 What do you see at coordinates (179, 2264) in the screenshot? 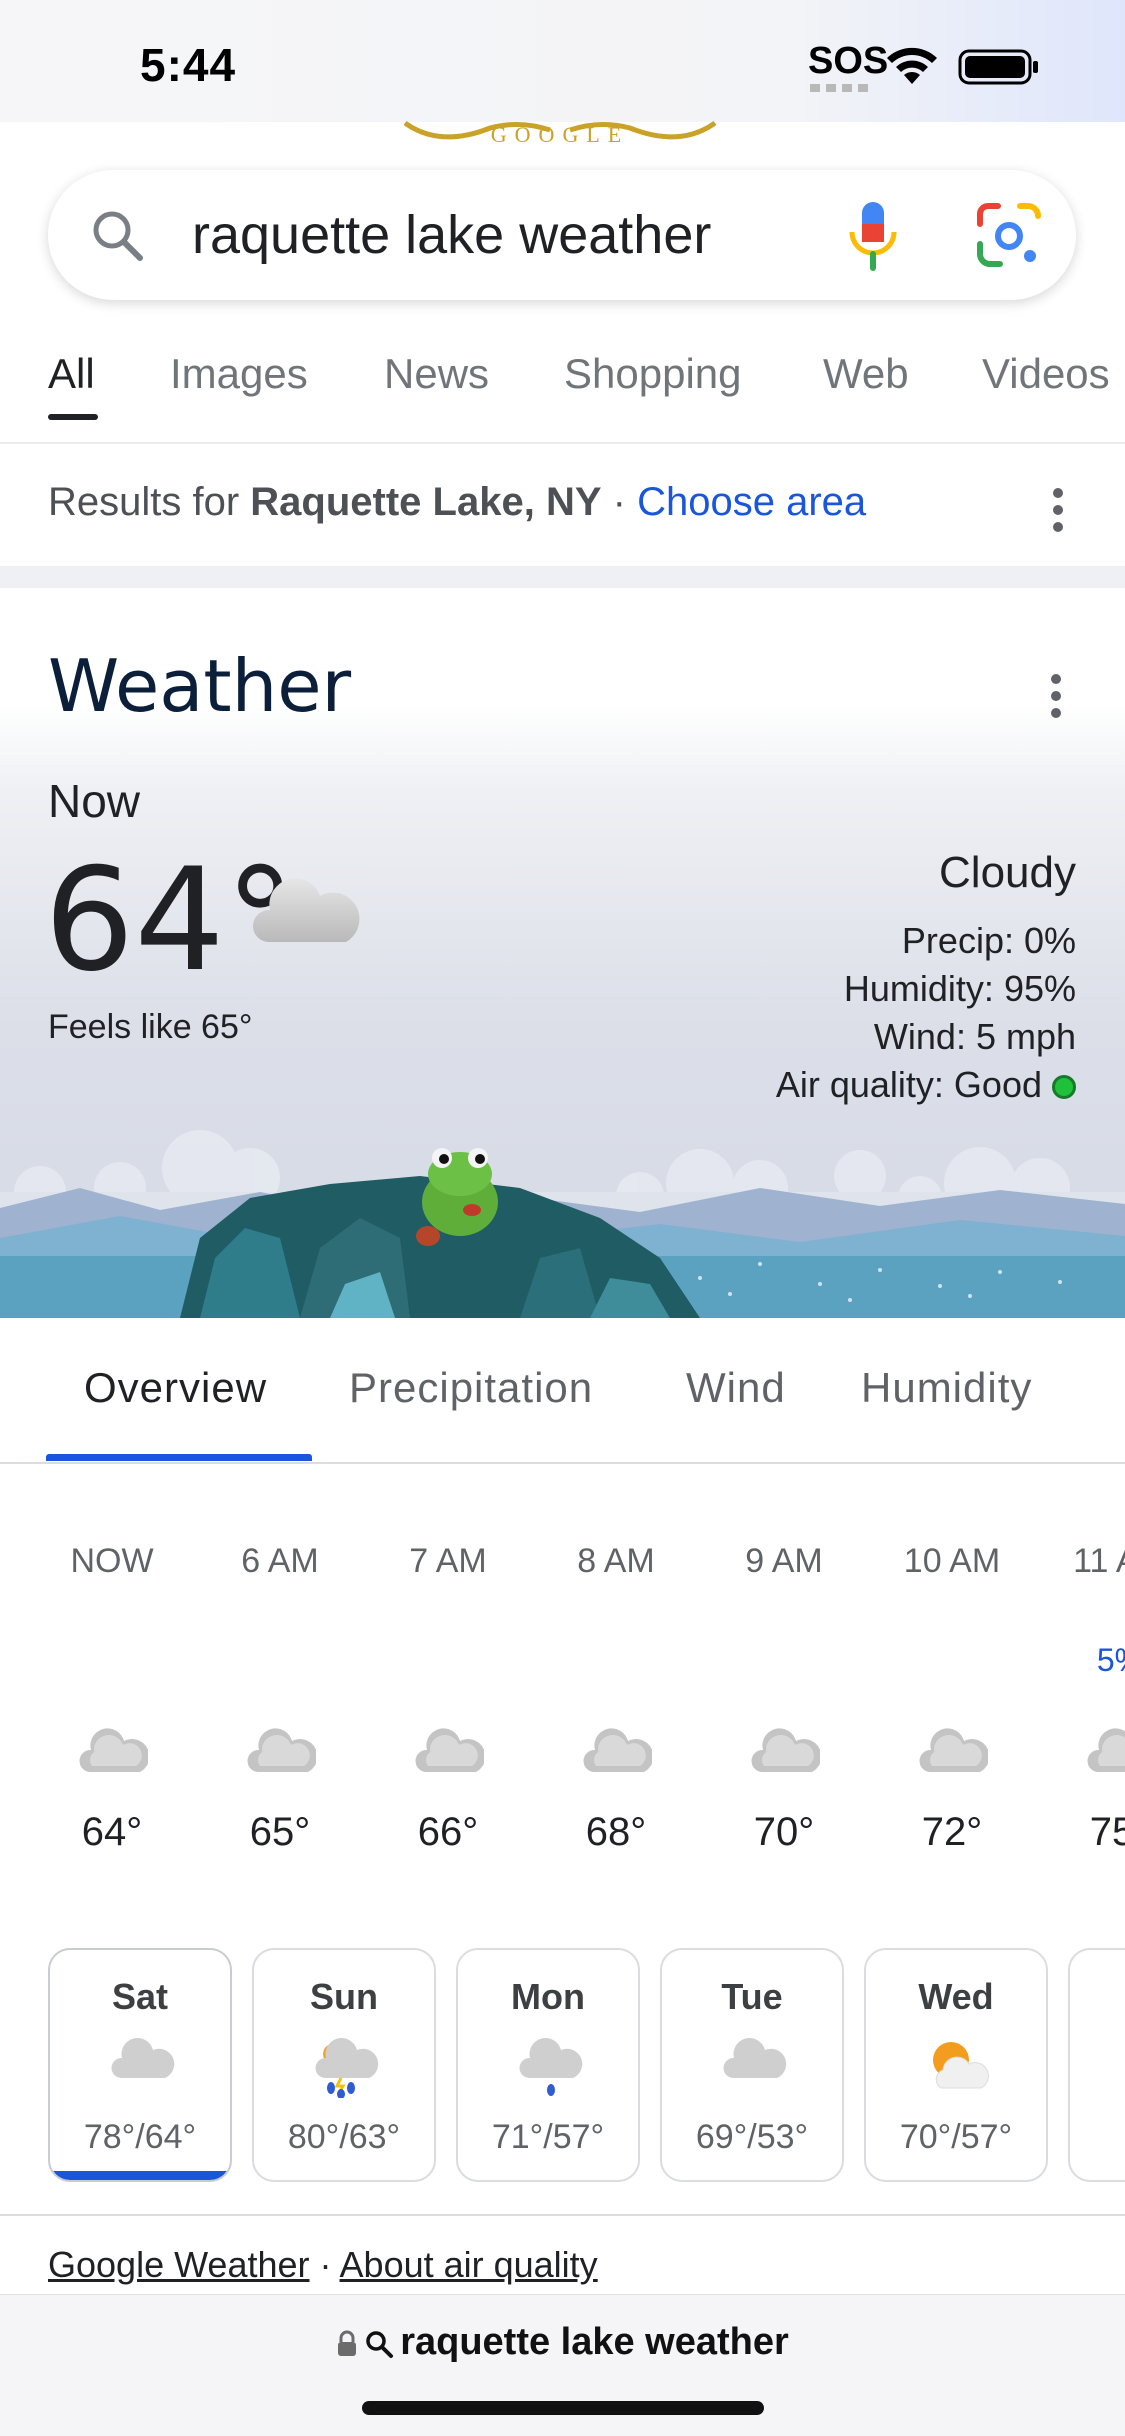
I see `google-weather-link: Google Weather` at bounding box center [179, 2264].